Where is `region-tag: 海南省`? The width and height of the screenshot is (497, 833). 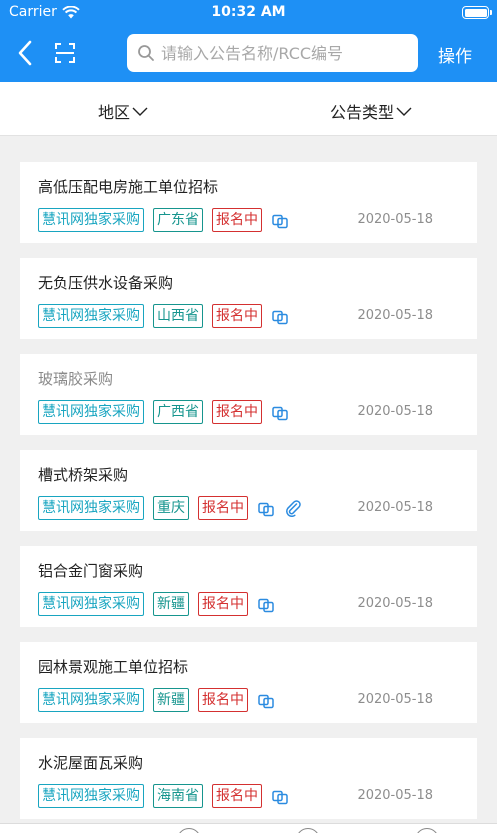
region-tag: 海南省 is located at coordinates (178, 796).